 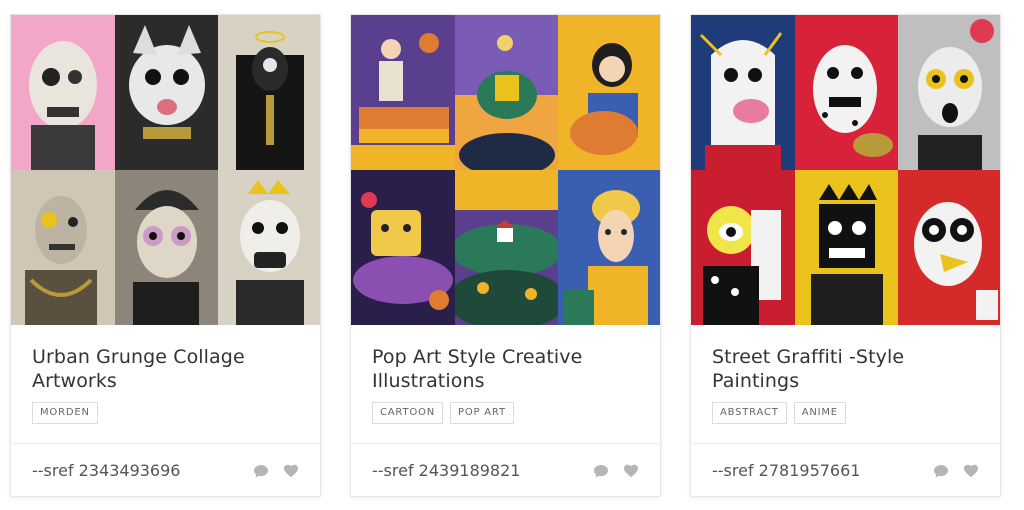 I want to click on tag-badge: ABSTRACT, so click(x=749, y=413).